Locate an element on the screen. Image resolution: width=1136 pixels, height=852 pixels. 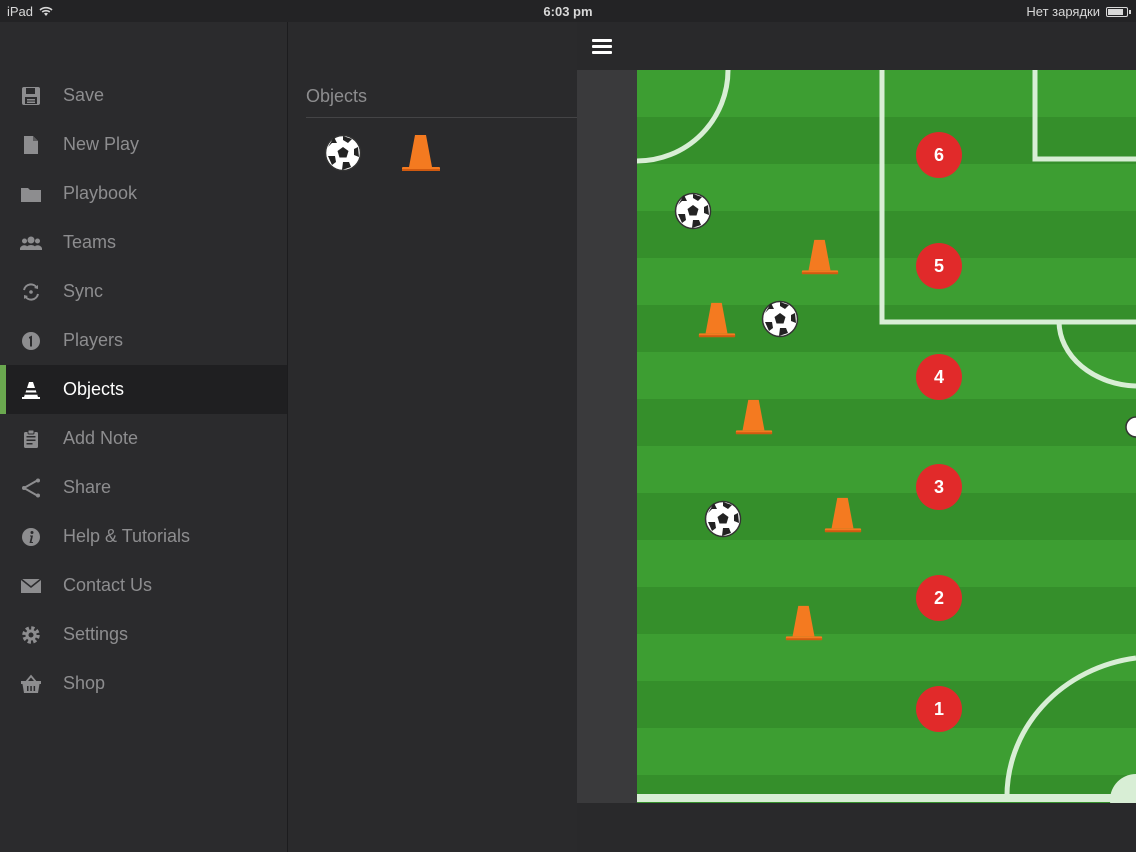
menu-item-label: Playbook is located at coordinates (100, 193).